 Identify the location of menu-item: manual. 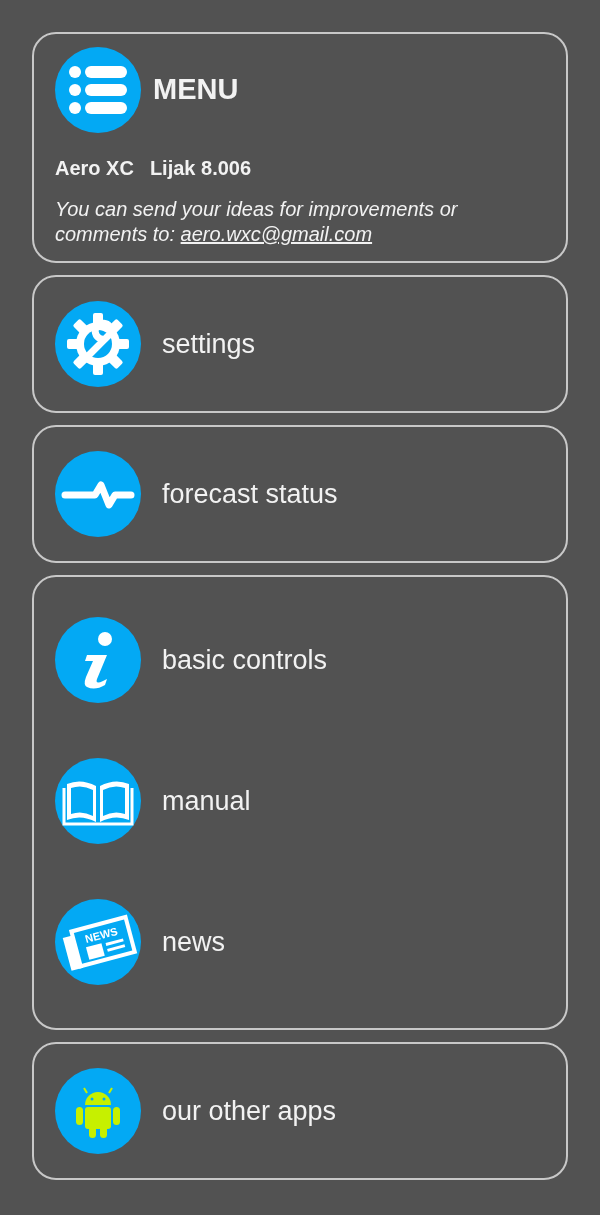
(300, 801).